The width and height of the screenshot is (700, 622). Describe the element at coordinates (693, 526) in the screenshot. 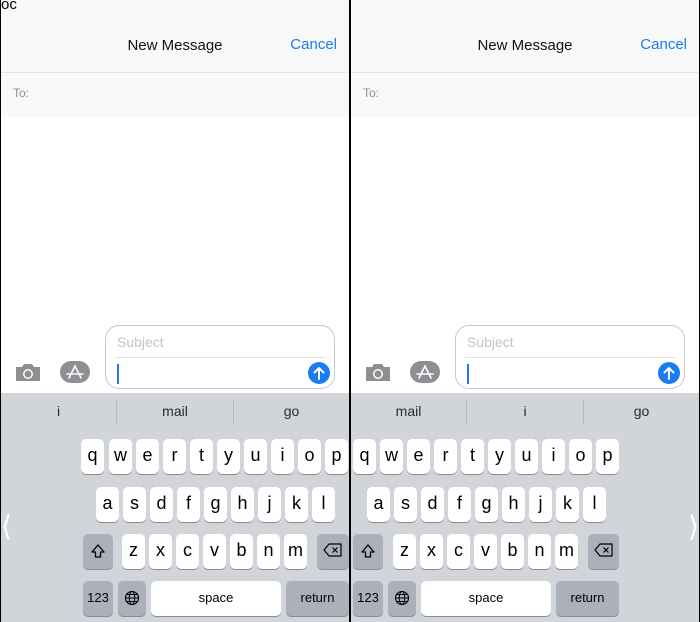

I see `chevron-right-icon: ⟩` at that location.